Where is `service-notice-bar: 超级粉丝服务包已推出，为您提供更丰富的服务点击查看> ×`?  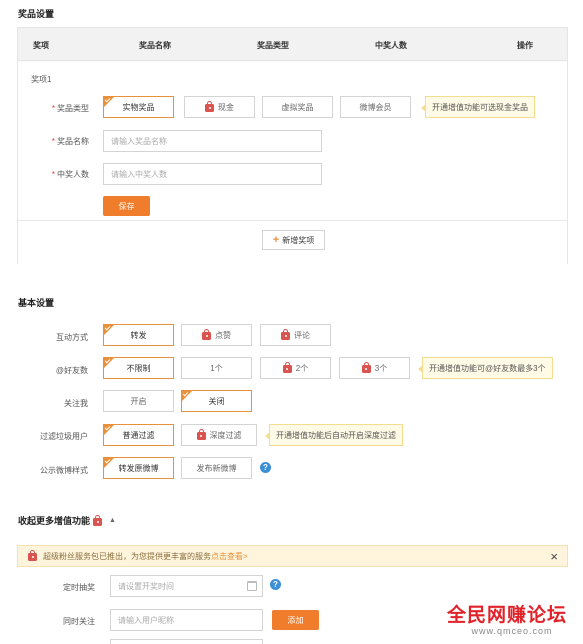
service-notice-bar: 超级粉丝服务包已推出，为您提供更丰富的服务点击查看> × is located at coordinates (292, 556).